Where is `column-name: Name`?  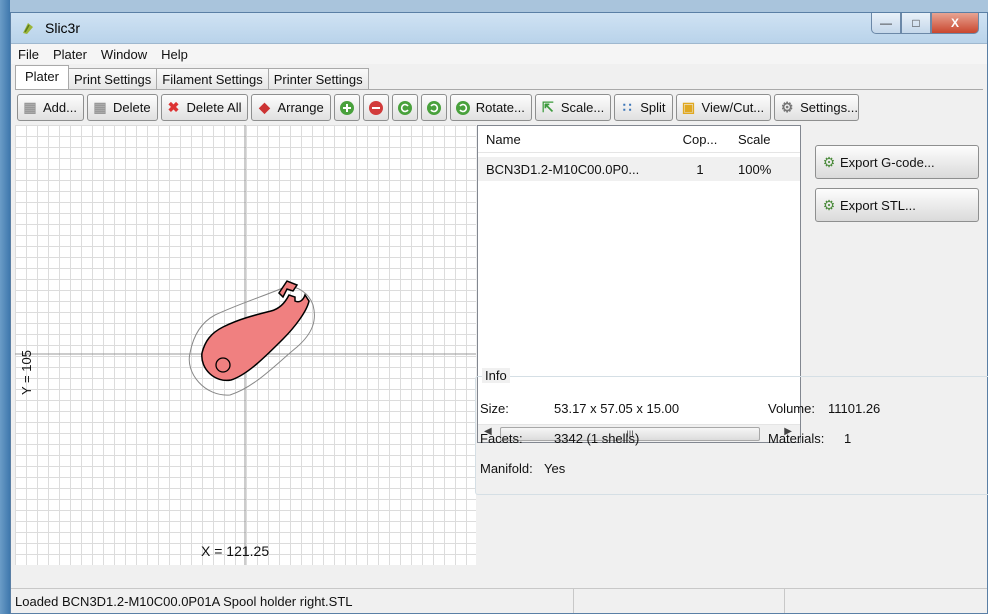 column-name: Name is located at coordinates (572, 139).